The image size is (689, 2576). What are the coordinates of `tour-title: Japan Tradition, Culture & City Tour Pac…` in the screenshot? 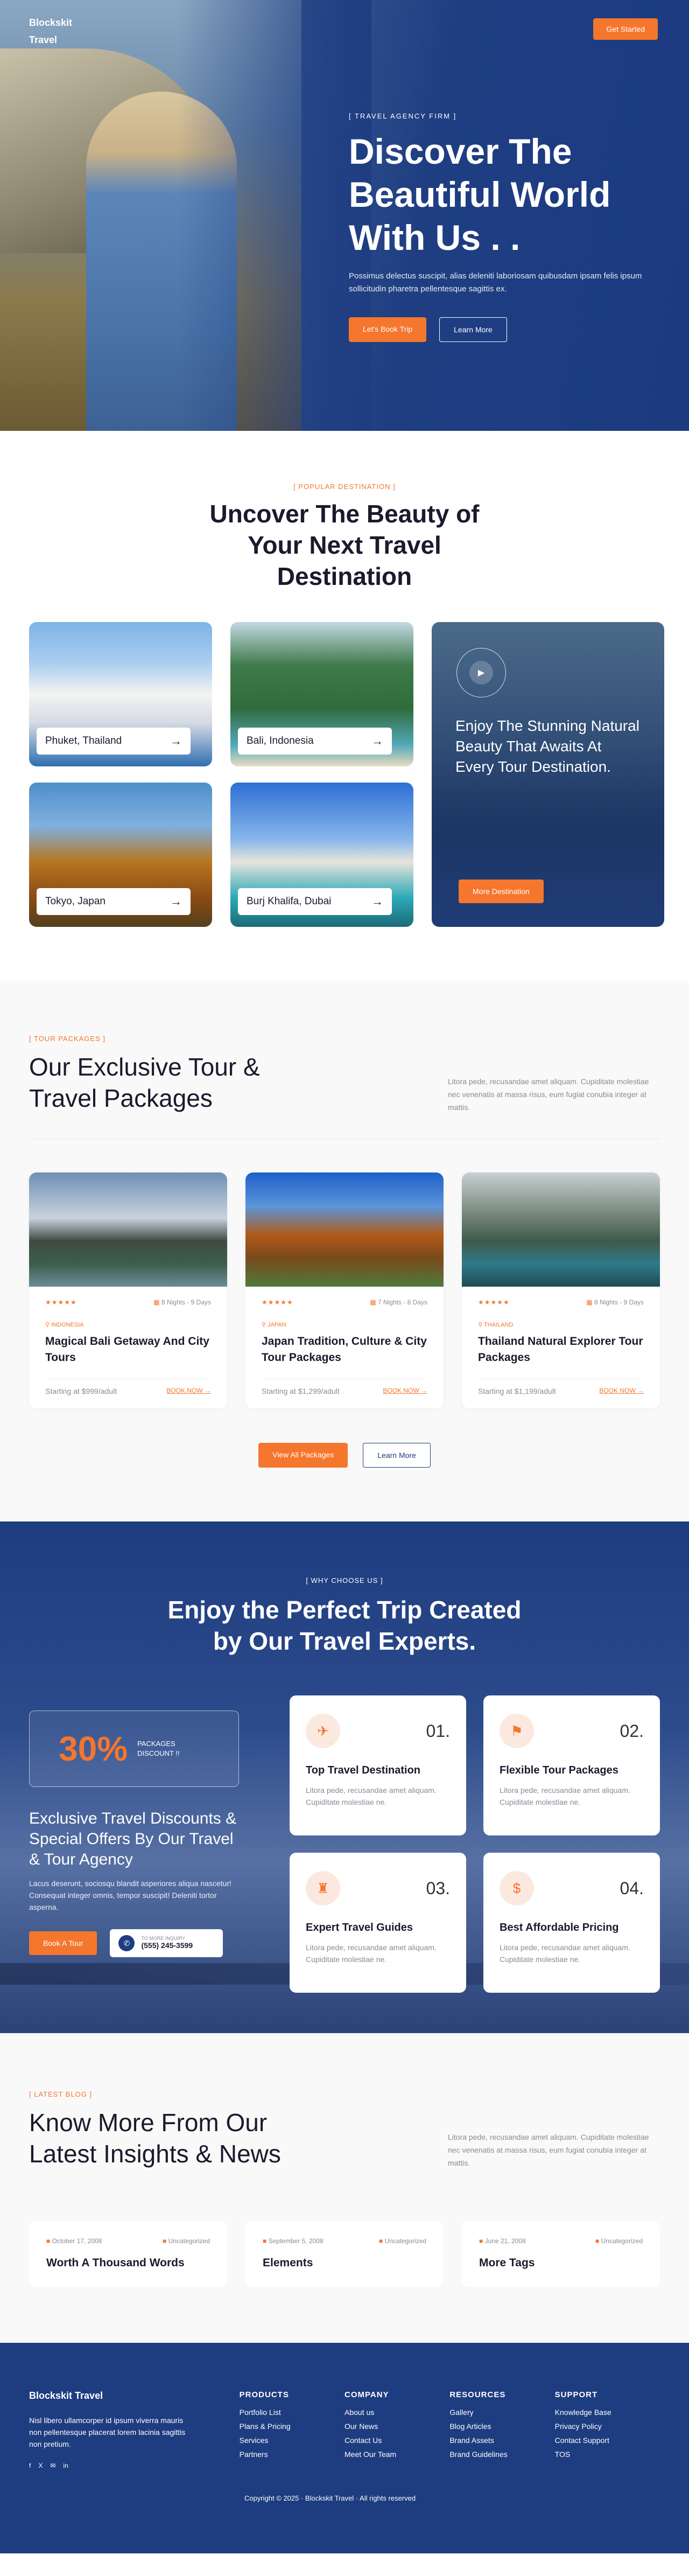 It's located at (344, 1349).